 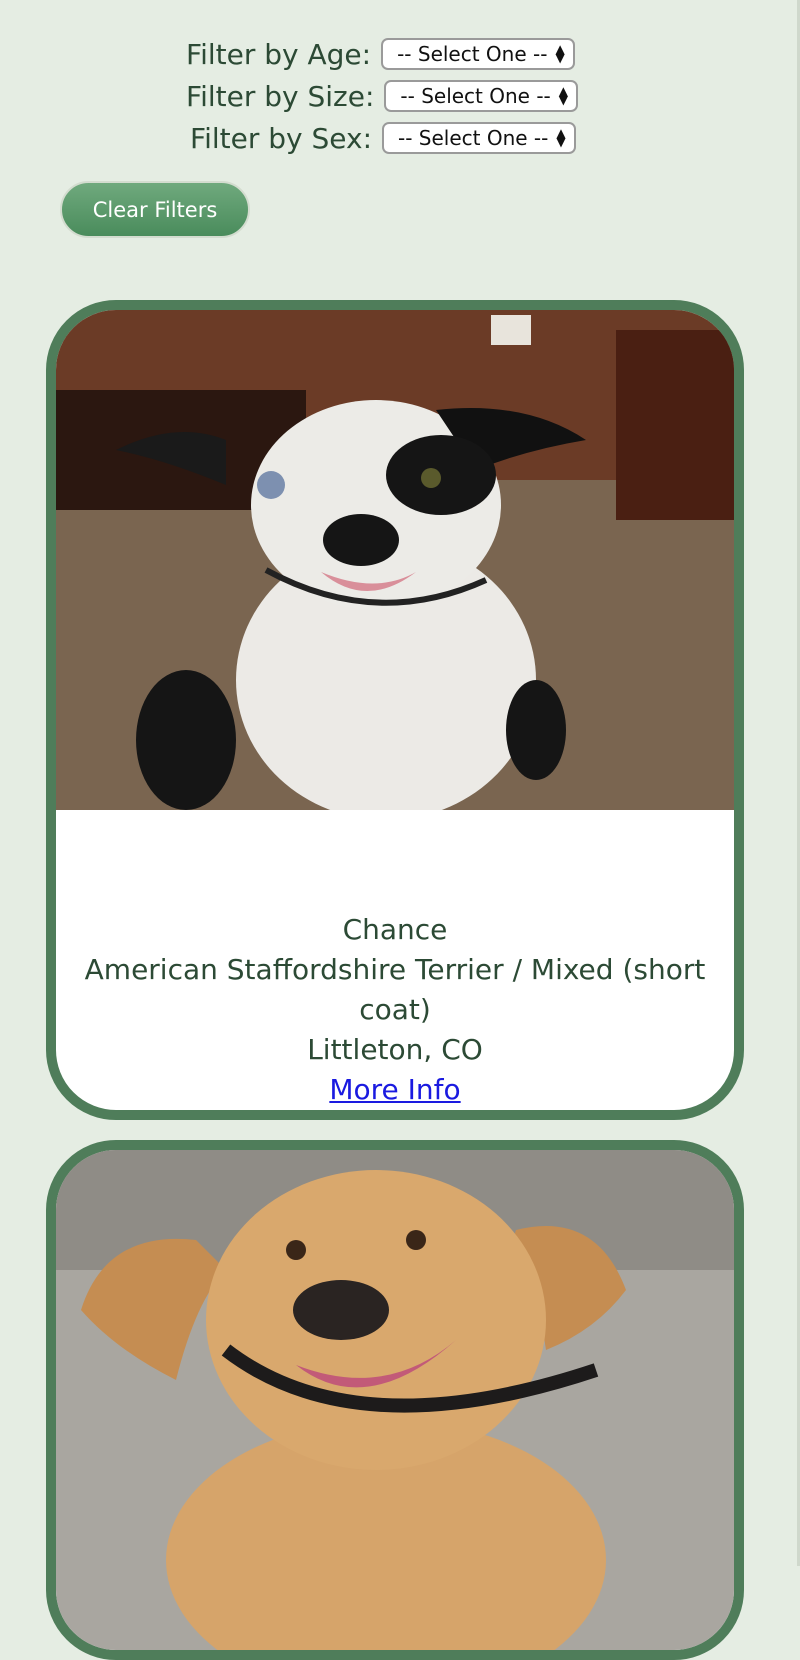 I want to click on filter-size-value: -- Select One --, so click(x=475, y=96).